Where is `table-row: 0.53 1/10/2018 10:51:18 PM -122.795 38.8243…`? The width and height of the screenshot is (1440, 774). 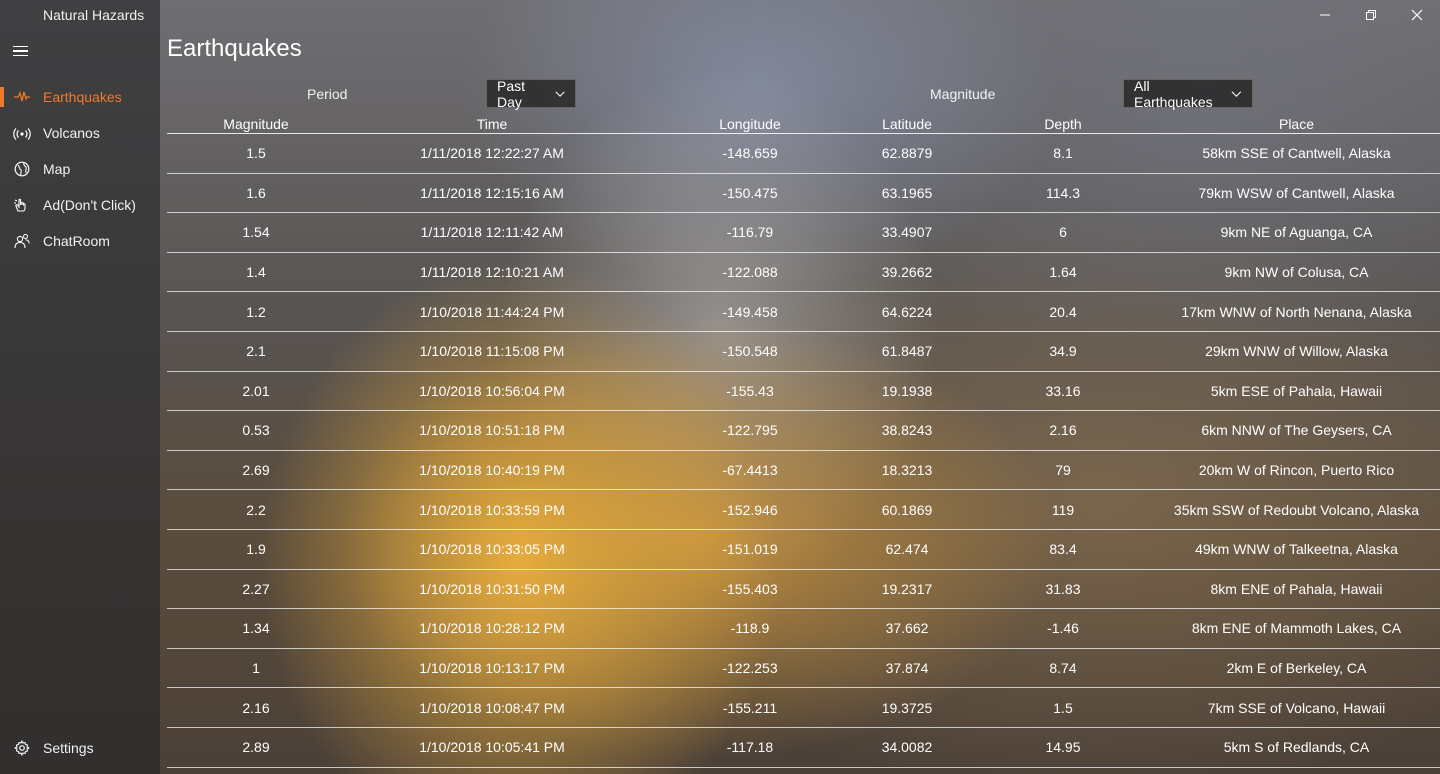
table-row: 0.53 1/10/2018 10:51:18 PM -122.795 38.8243… is located at coordinates (803, 431).